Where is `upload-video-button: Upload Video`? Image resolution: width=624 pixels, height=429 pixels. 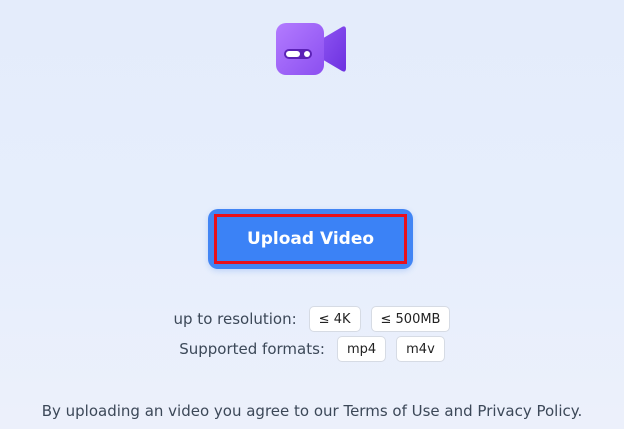
upload-video-button: Upload Video is located at coordinates (310, 239).